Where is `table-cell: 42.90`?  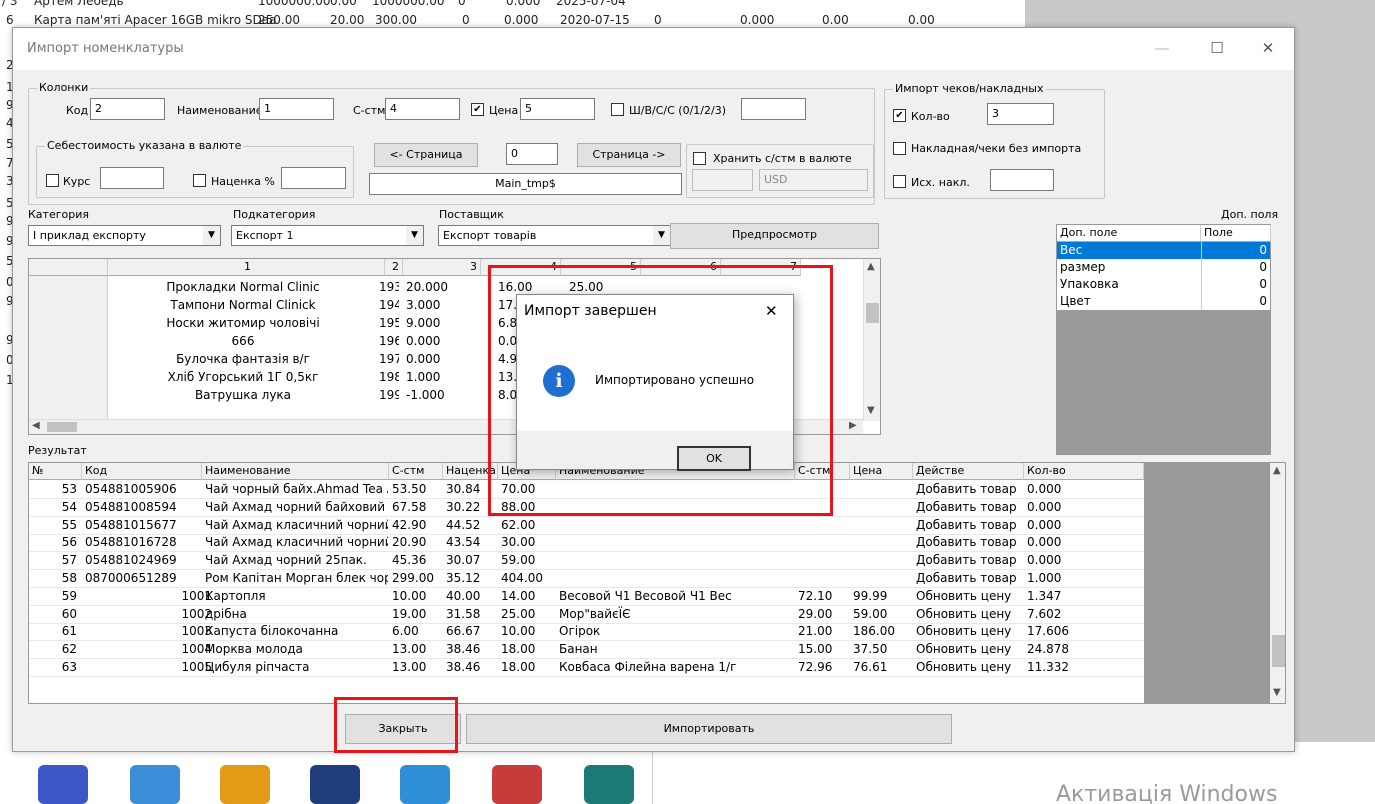
table-cell: 42.90 is located at coordinates (409, 524).